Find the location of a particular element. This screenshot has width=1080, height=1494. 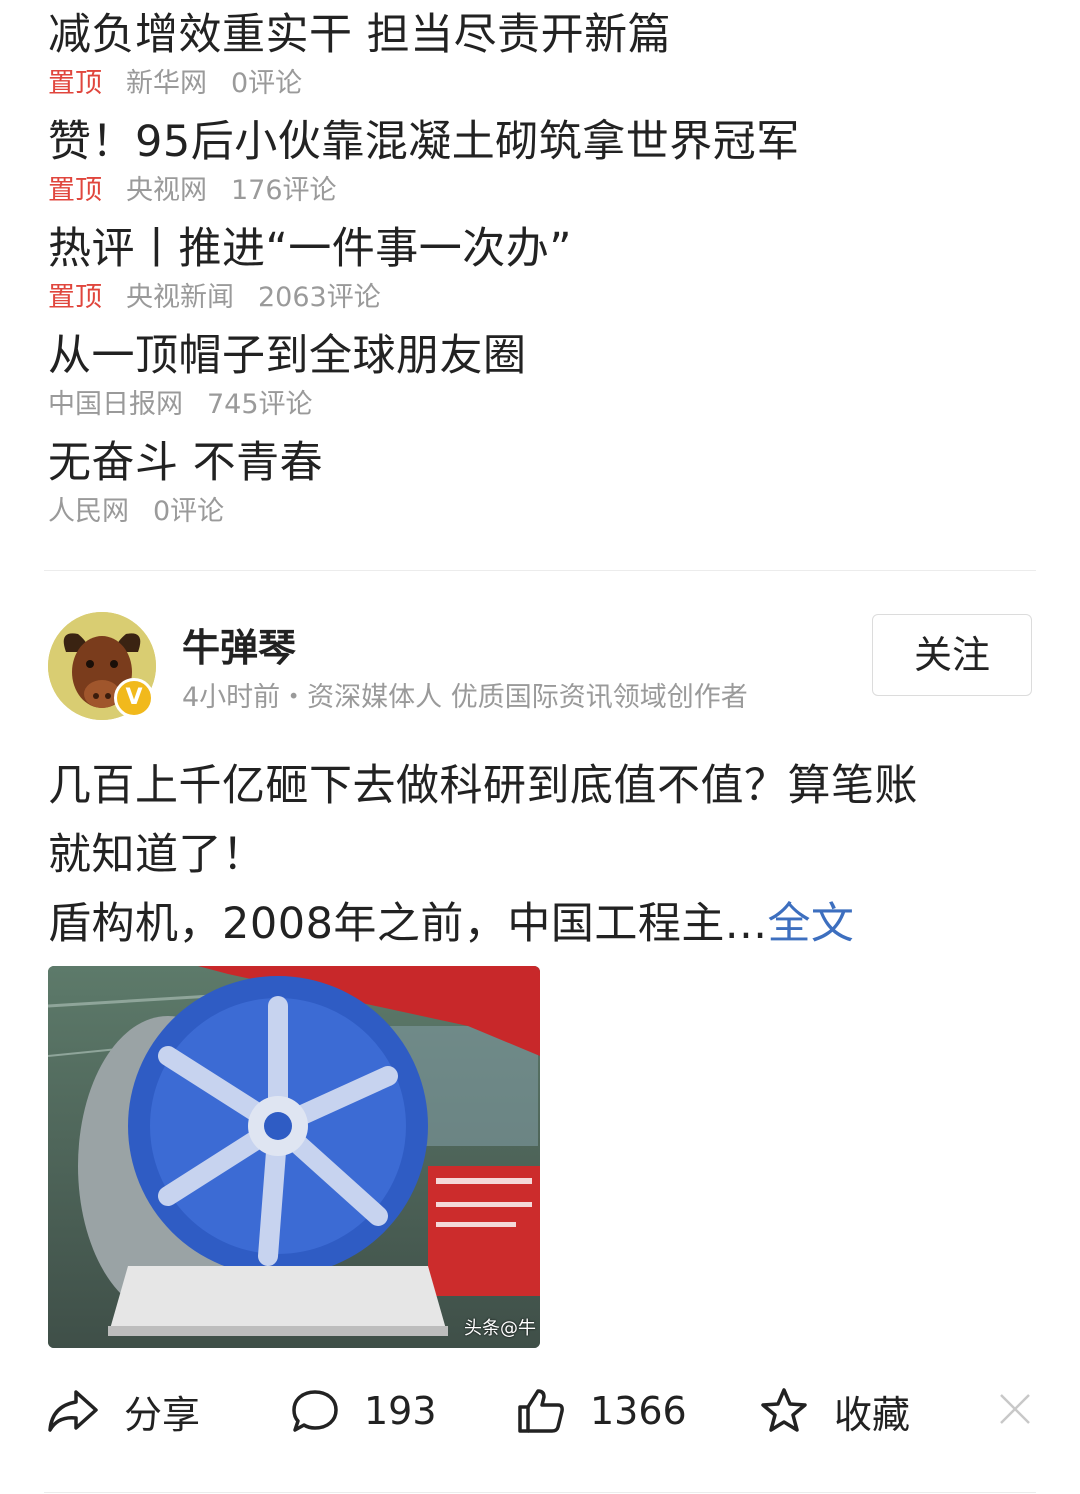

like-button: 1366 is located at coordinates (601, 1411).